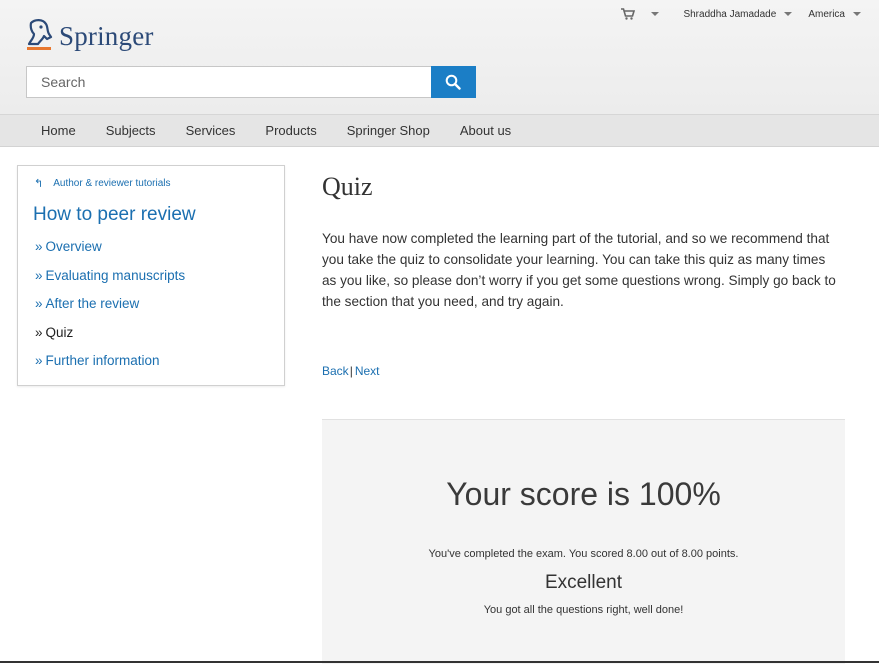 The height and width of the screenshot is (664, 879). Describe the element at coordinates (290, 130) in the screenshot. I see `nav-item-products: Products` at that location.